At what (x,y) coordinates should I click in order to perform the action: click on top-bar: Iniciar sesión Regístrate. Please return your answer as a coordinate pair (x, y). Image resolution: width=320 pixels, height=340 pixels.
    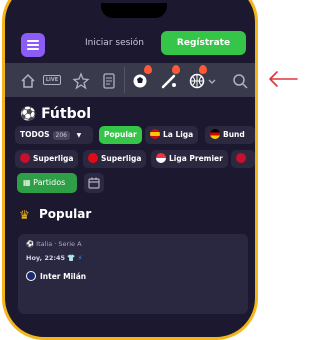
    Looking at the image, I should click on (130, 46).